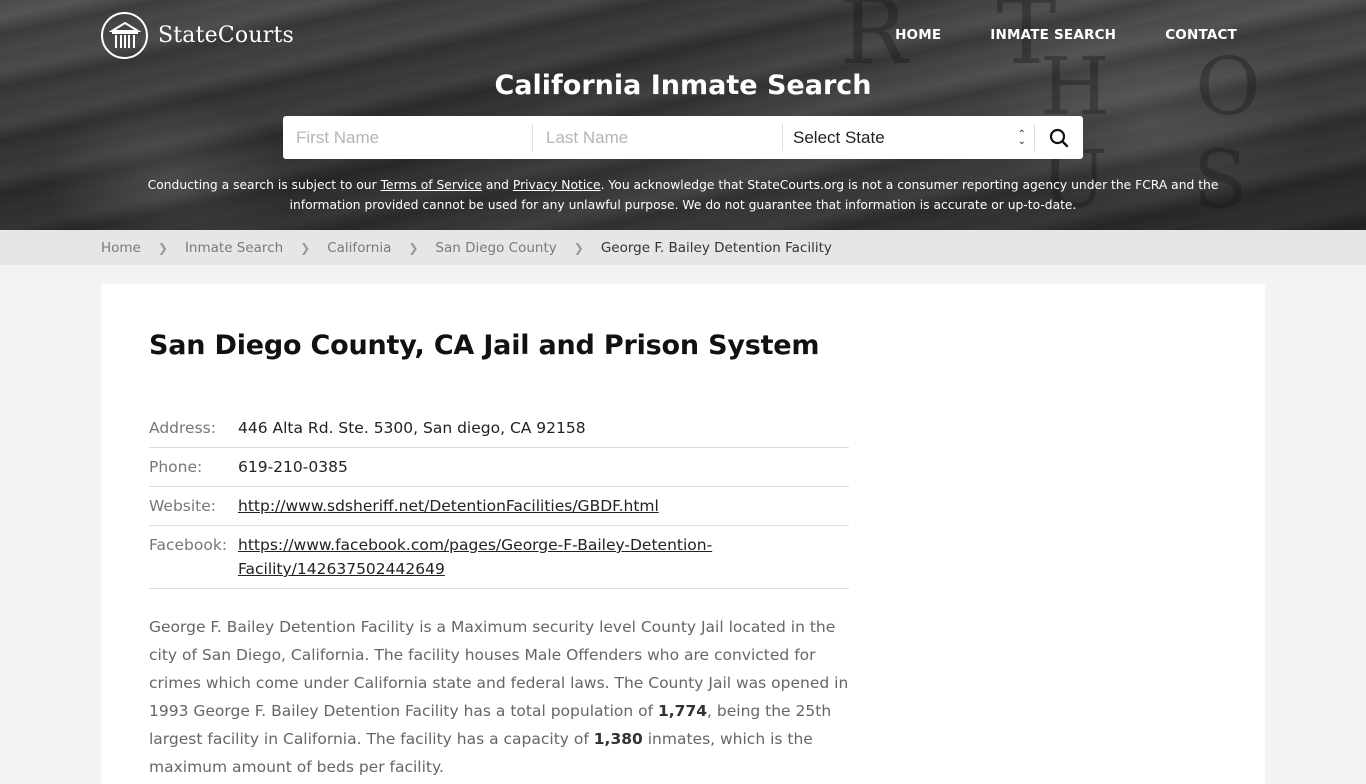 The height and width of the screenshot is (784, 1366). What do you see at coordinates (557, 185) in the screenshot?
I see `privacy-notice-link: Privacy Notice` at bounding box center [557, 185].